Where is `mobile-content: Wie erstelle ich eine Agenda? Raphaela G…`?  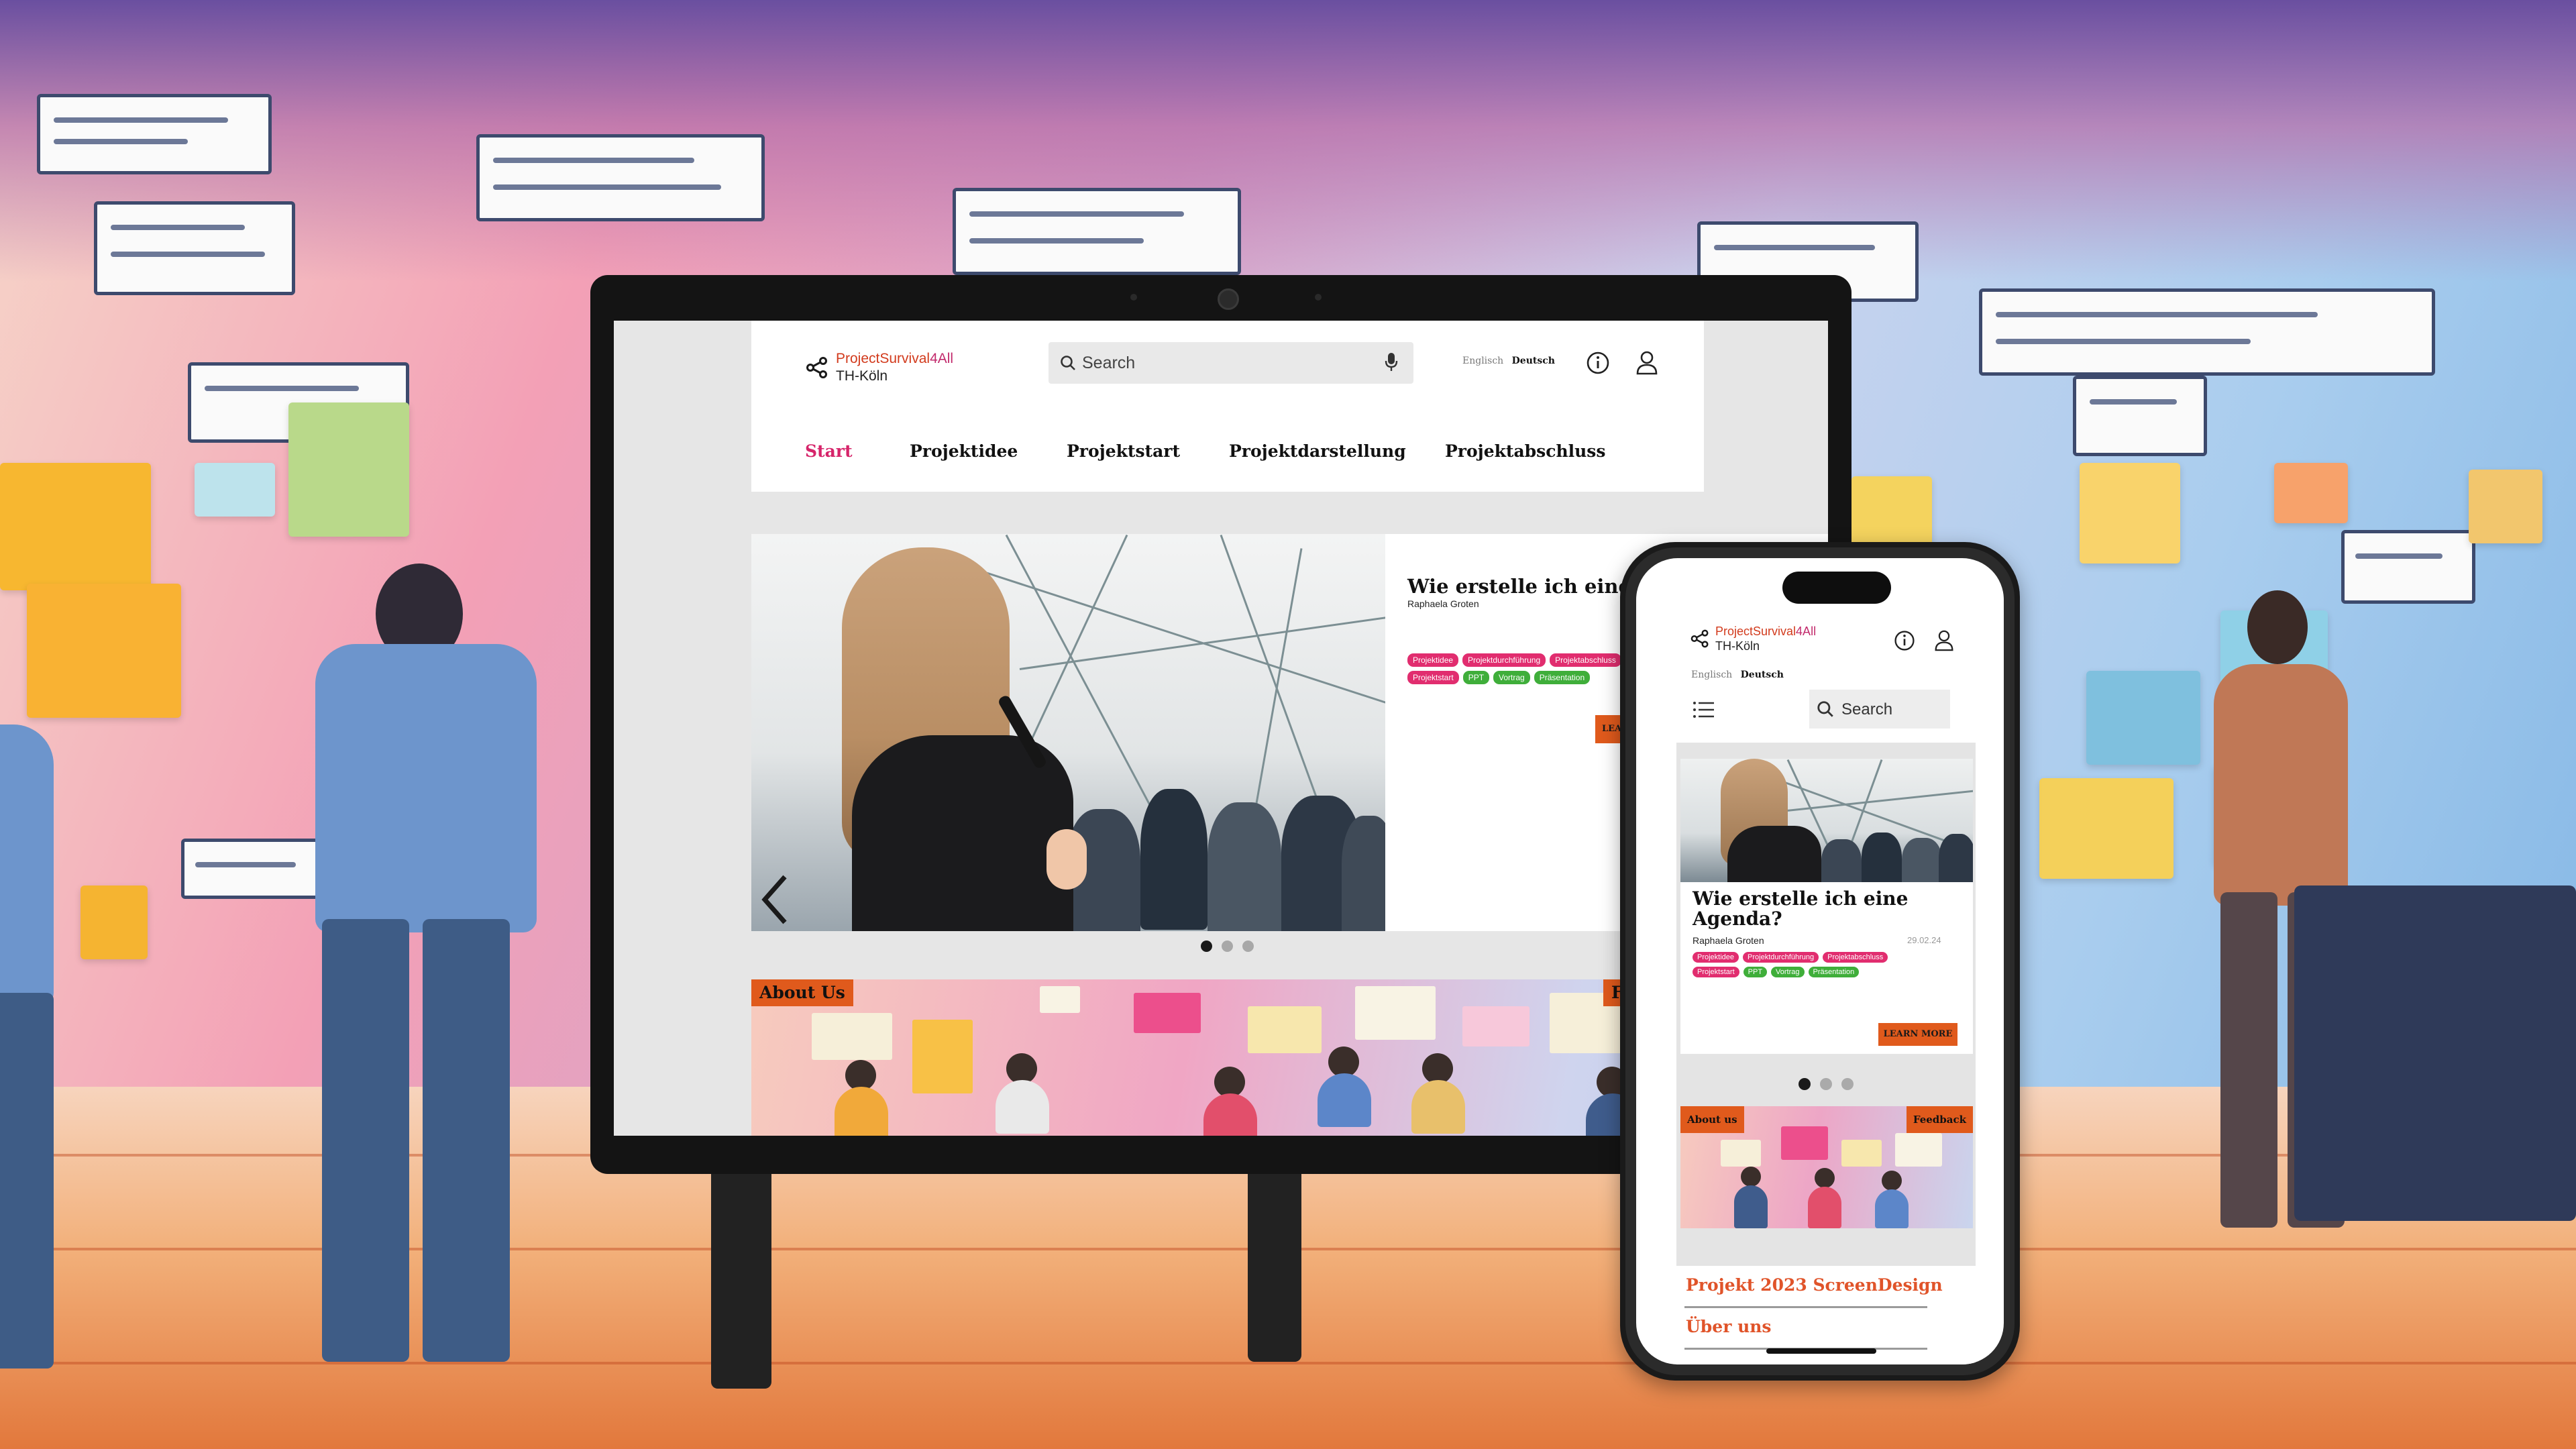 mobile-content: Wie erstelle ich eine Agenda? Raphaela G… is located at coordinates (1826, 1053).